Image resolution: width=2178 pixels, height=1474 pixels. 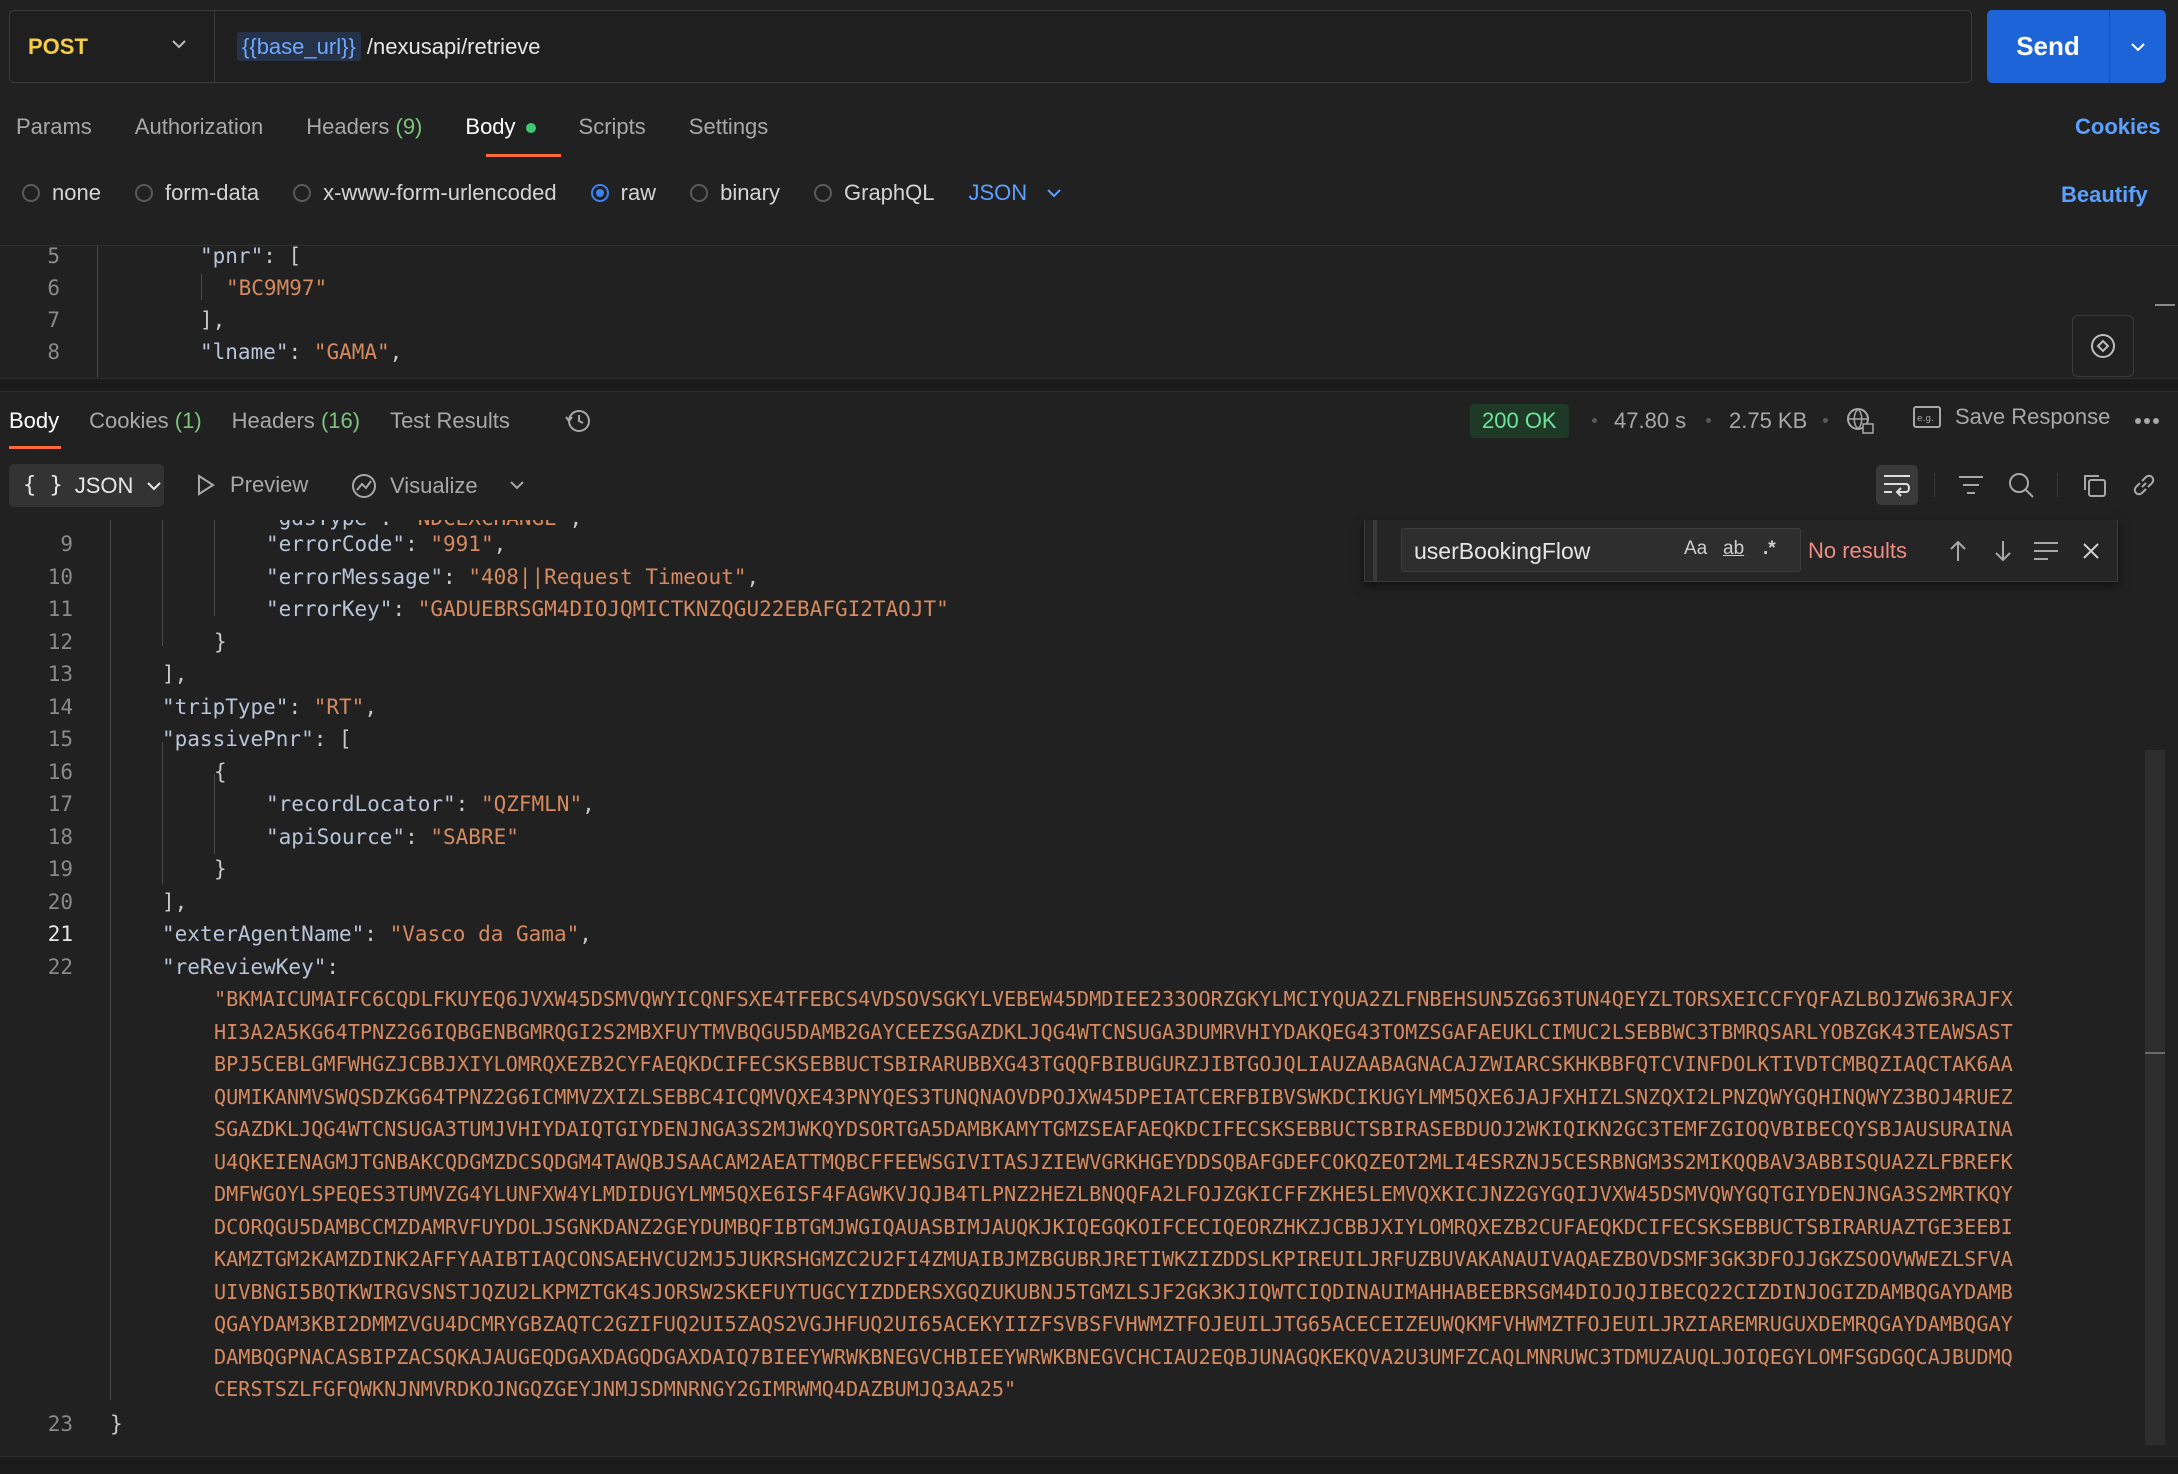 I want to click on cookies-label: Cookies, so click(x=129, y=420).